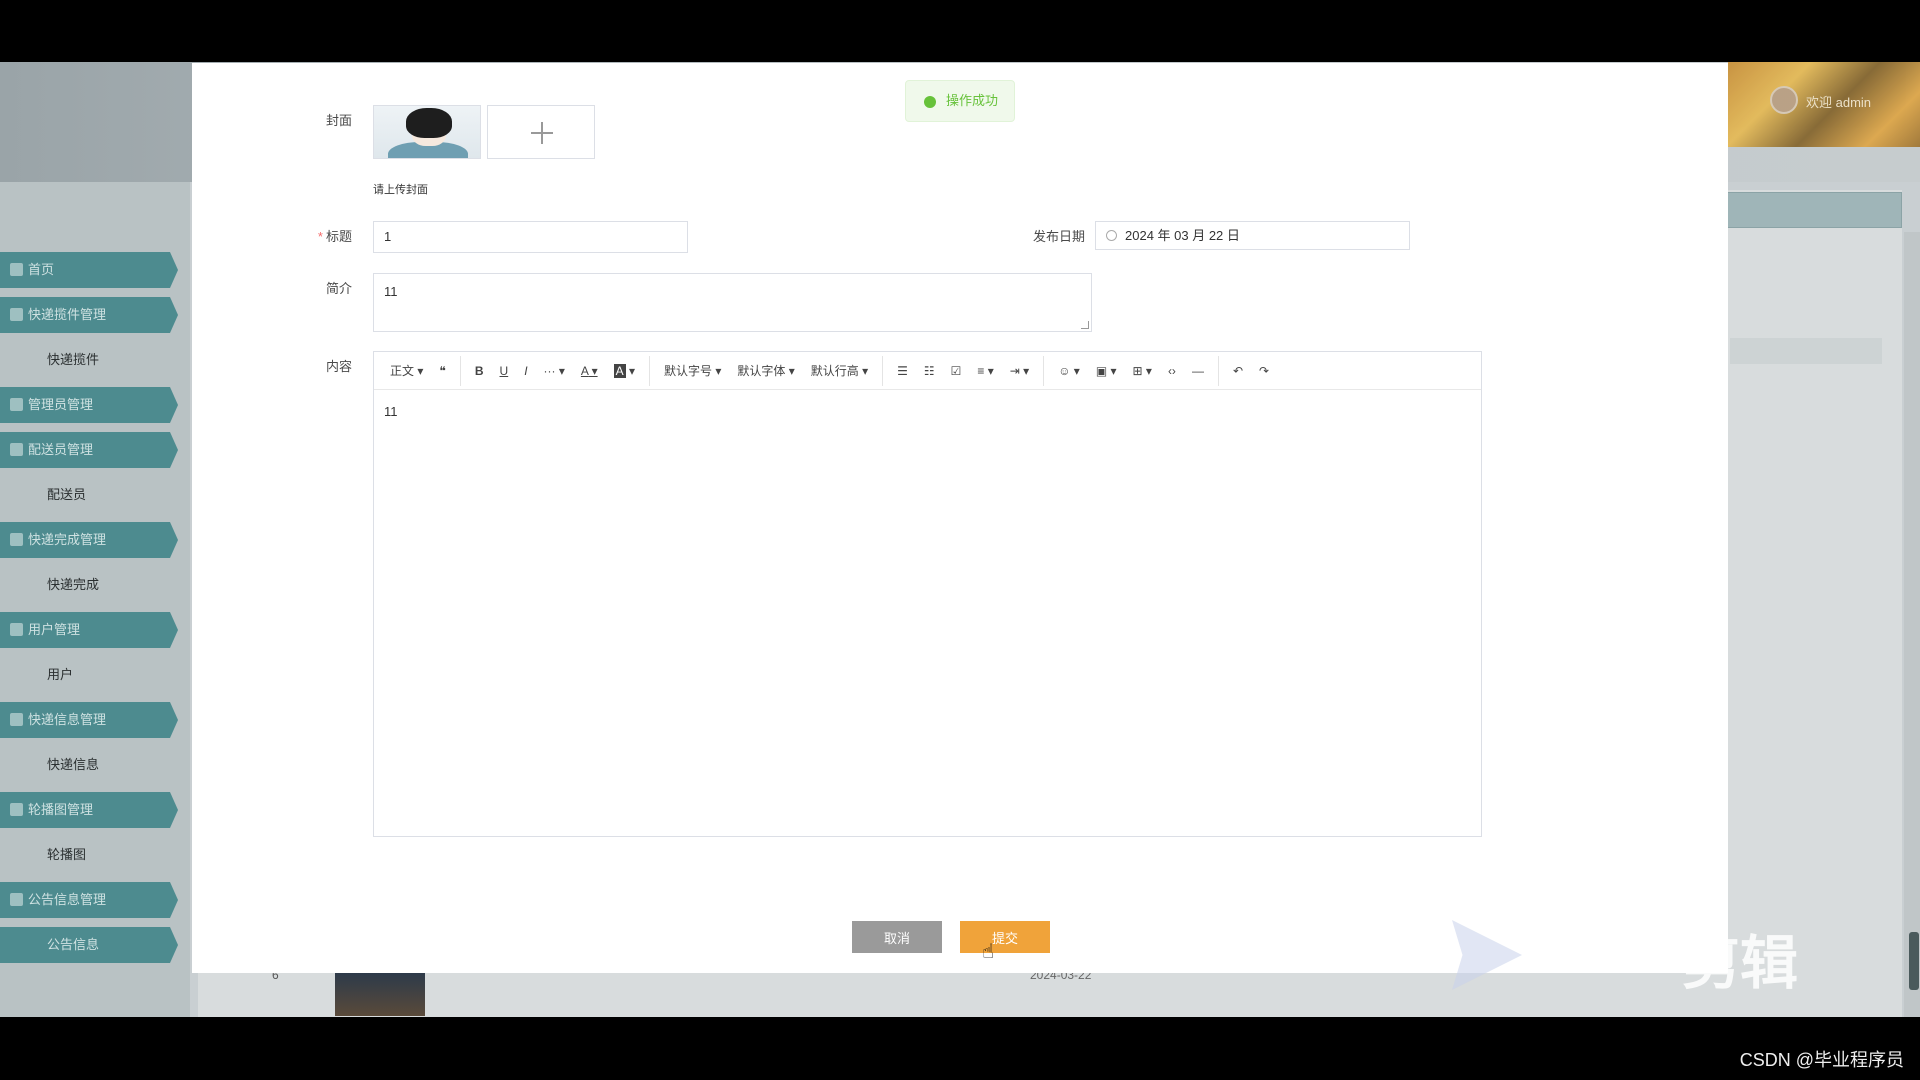 The width and height of the screenshot is (1920, 1080). What do you see at coordinates (1005, 937) in the screenshot?
I see `submit-button: 提交` at bounding box center [1005, 937].